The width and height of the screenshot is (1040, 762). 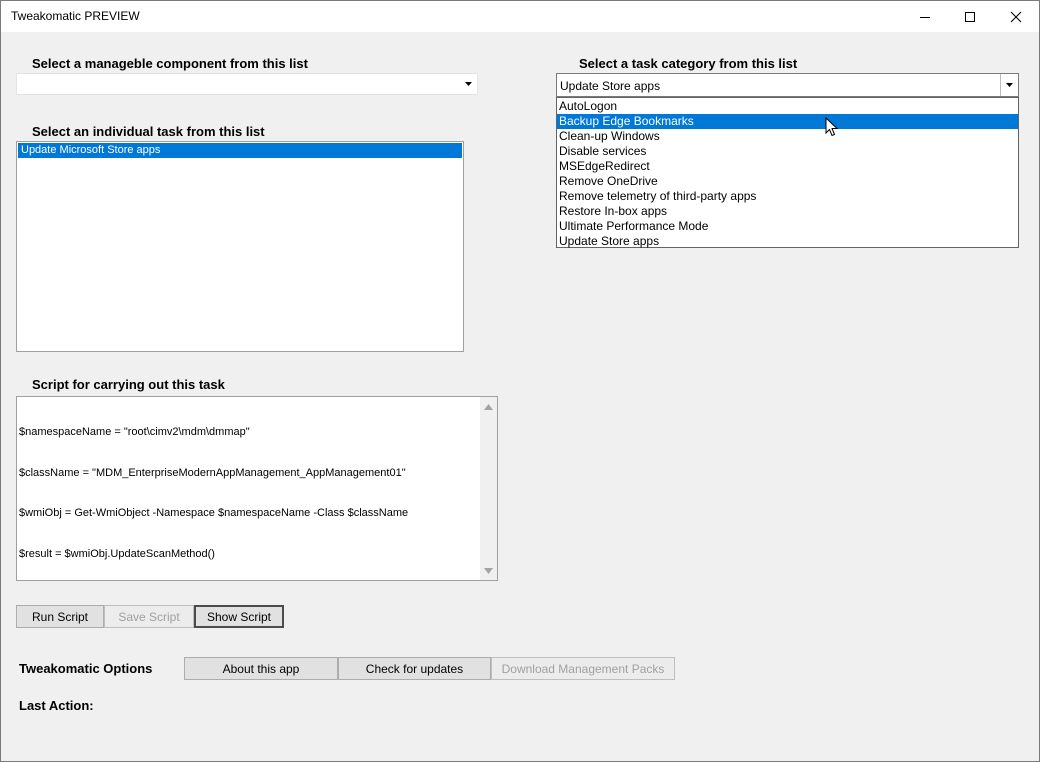 What do you see at coordinates (149, 616) in the screenshot?
I see `save-script-button: Save Script` at bounding box center [149, 616].